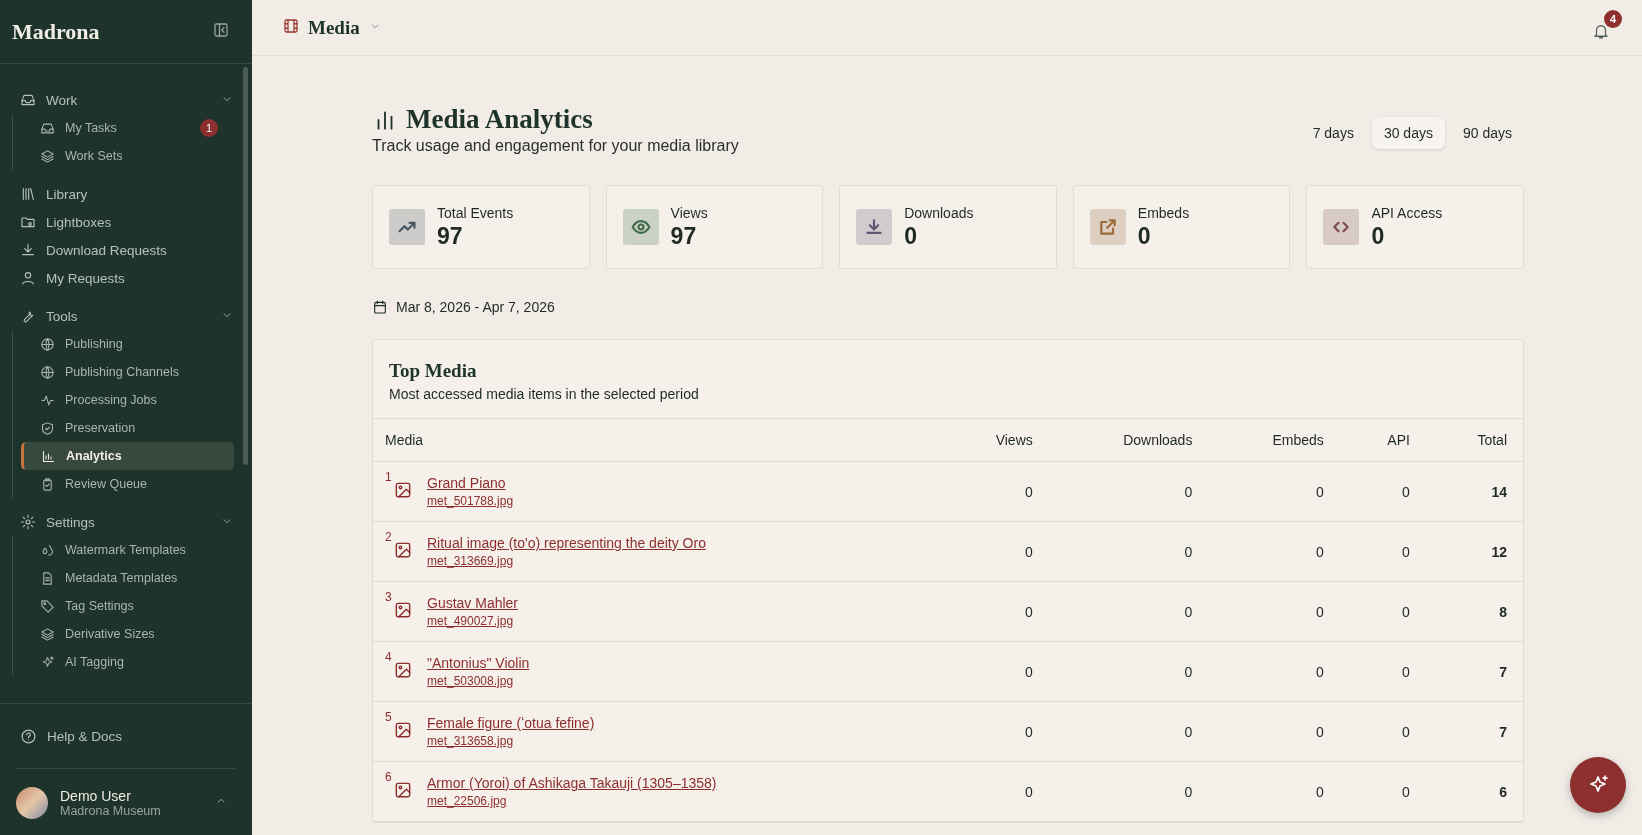 The width and height of the screenshot is (1642, 835). I want to click on nav-item: Lightboxes, so click(125, 222).